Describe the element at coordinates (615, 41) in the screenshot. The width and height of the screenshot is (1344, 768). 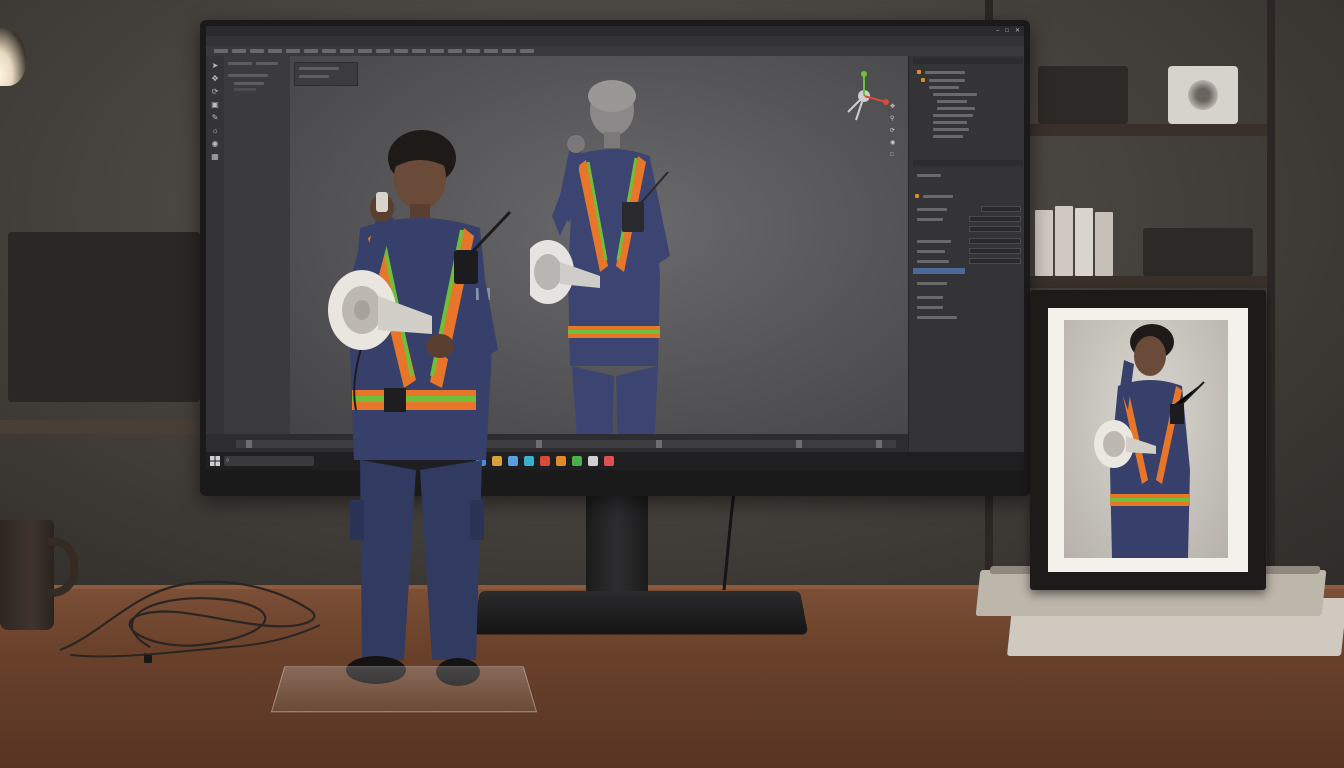
I see `app-menu-bar` at that location.